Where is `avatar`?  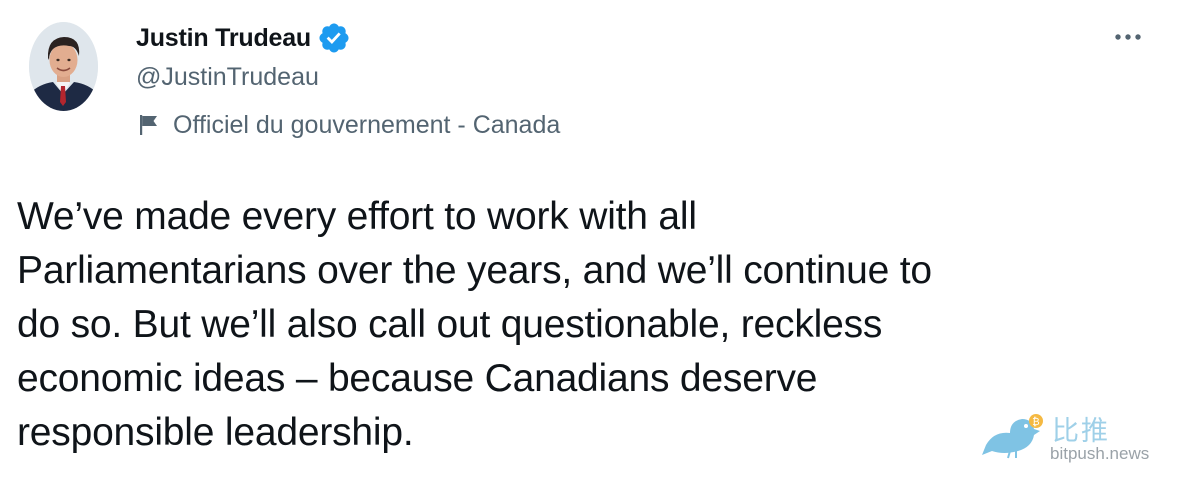
avatar is located at coordinates (63, 66).